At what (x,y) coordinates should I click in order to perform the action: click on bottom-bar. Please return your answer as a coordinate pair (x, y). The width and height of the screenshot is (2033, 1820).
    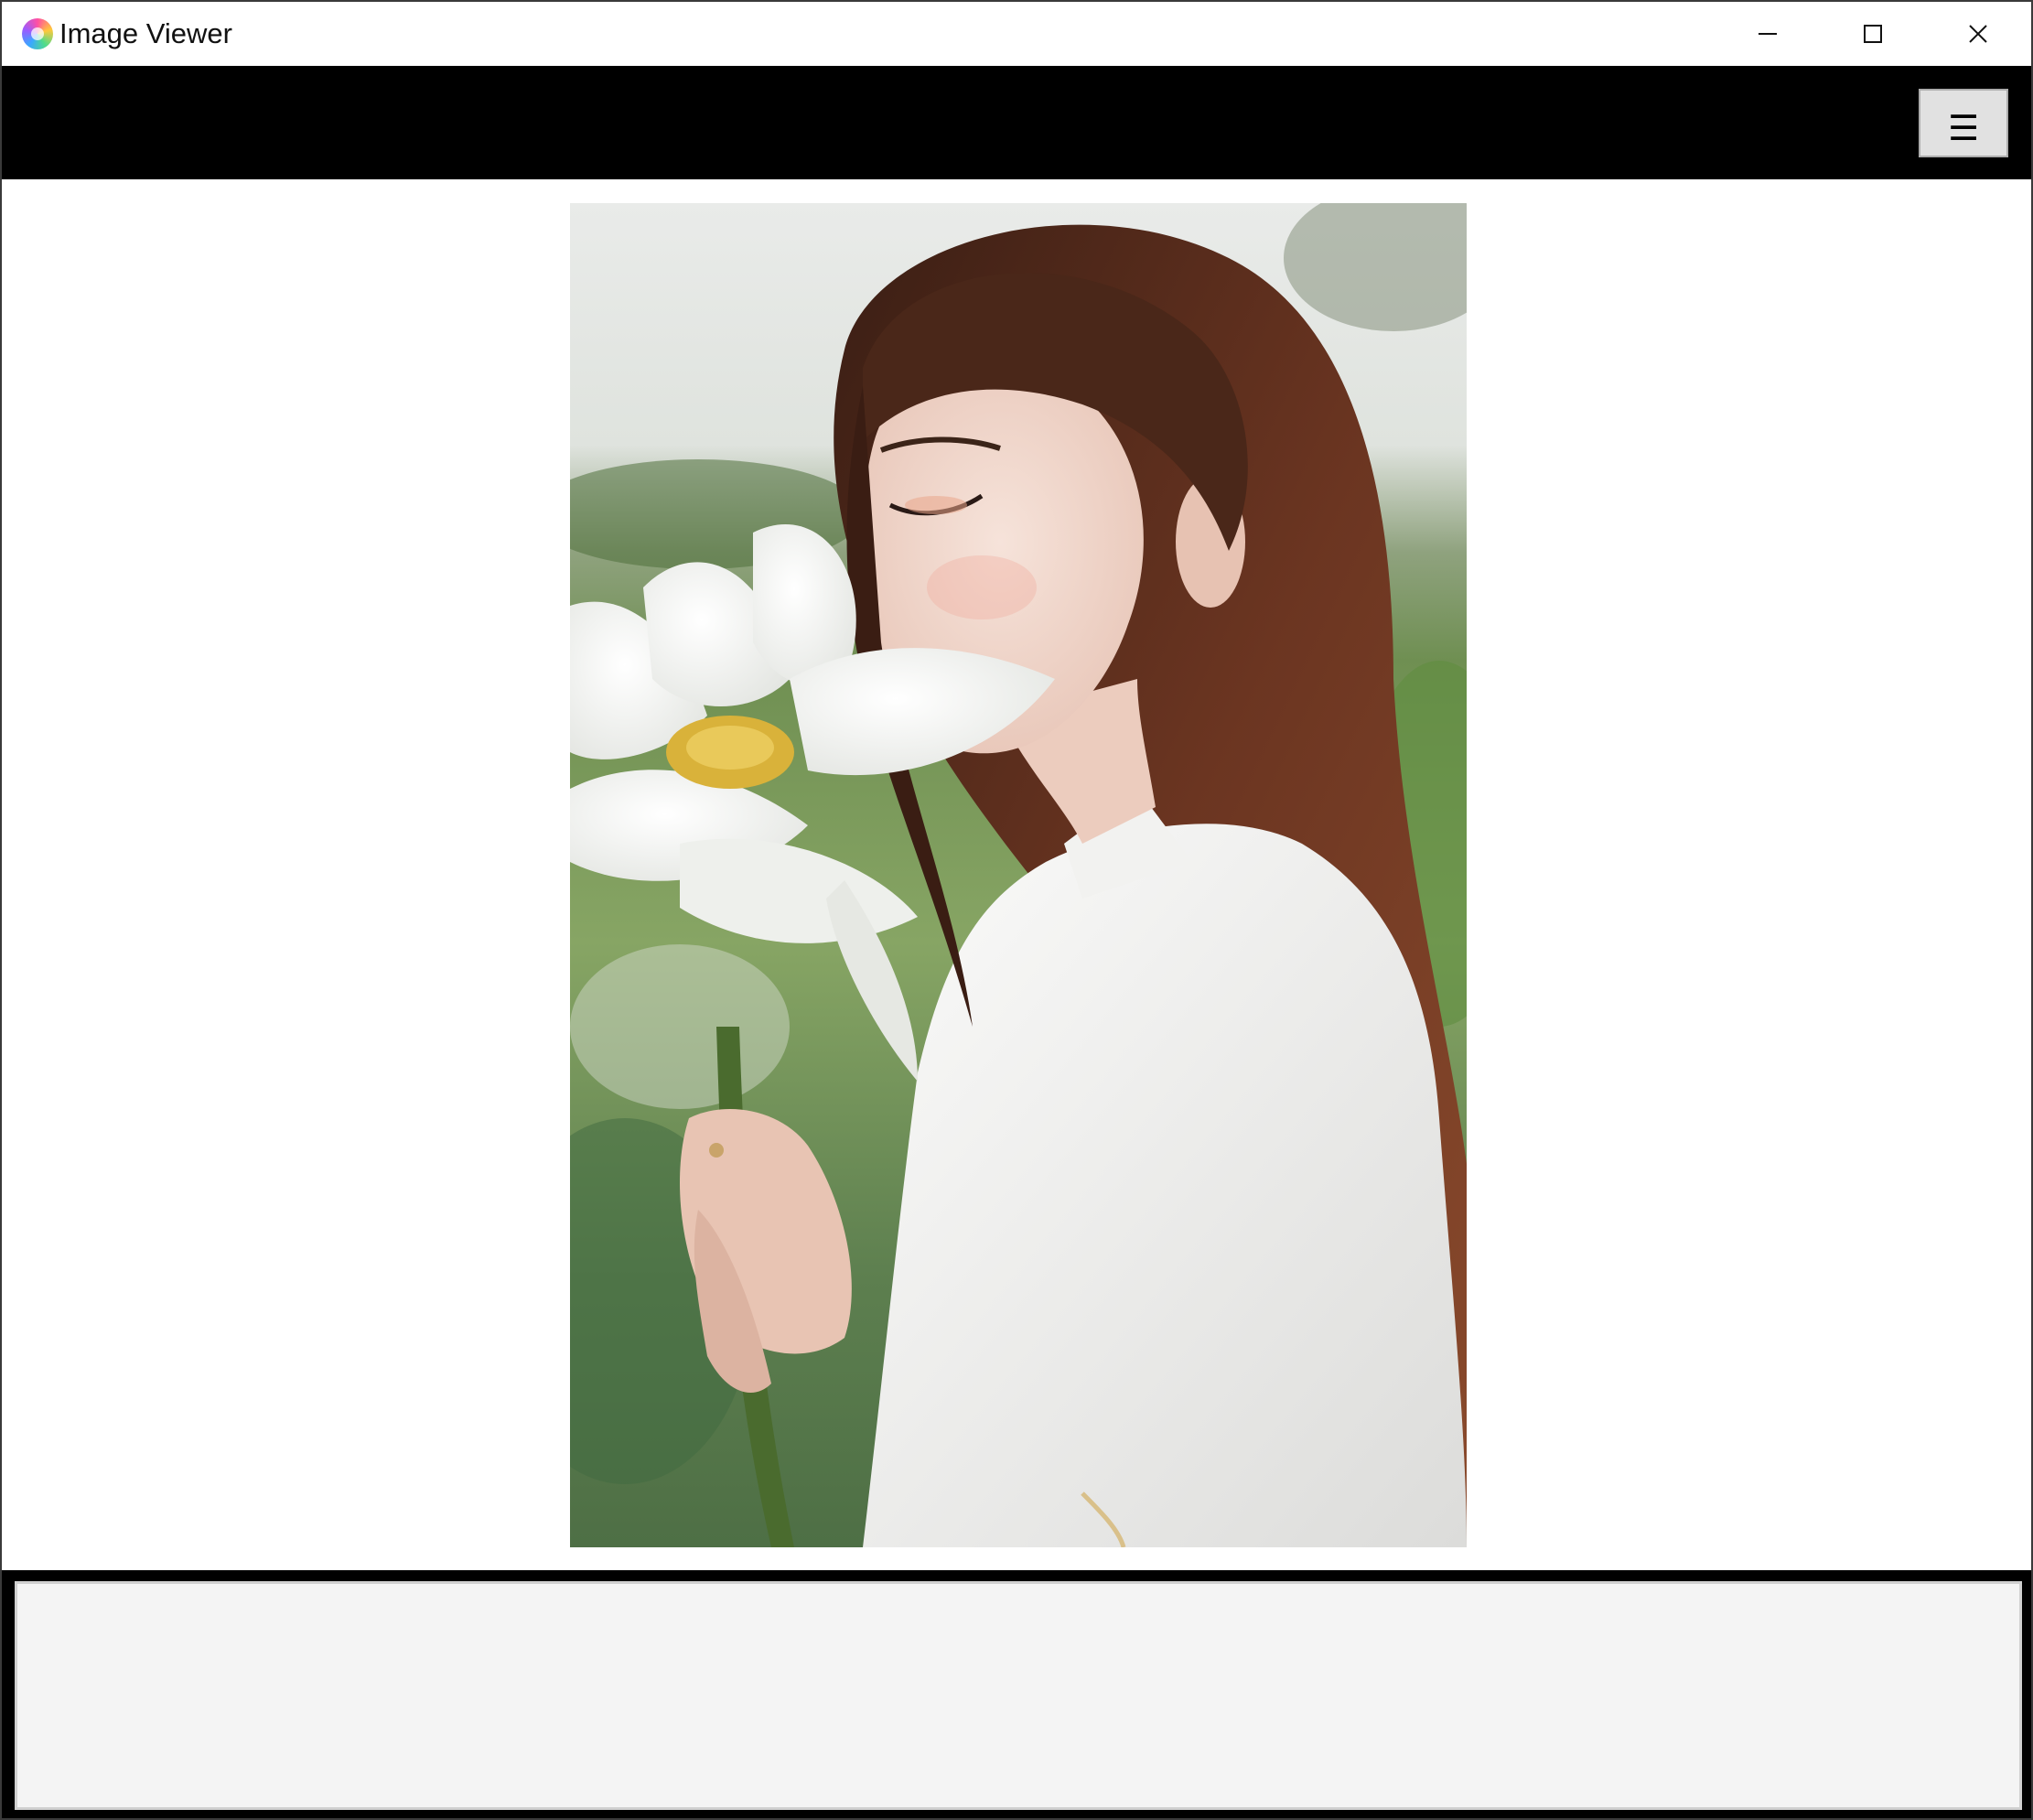
    Looking at the image, I should click on (1016, 1694).